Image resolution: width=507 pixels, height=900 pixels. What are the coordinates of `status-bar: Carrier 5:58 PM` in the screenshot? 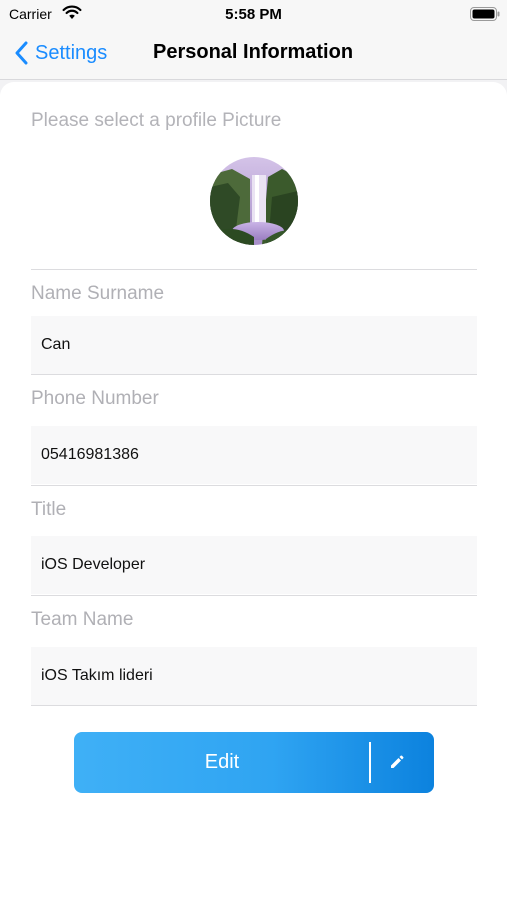 It's located at (253, 14).